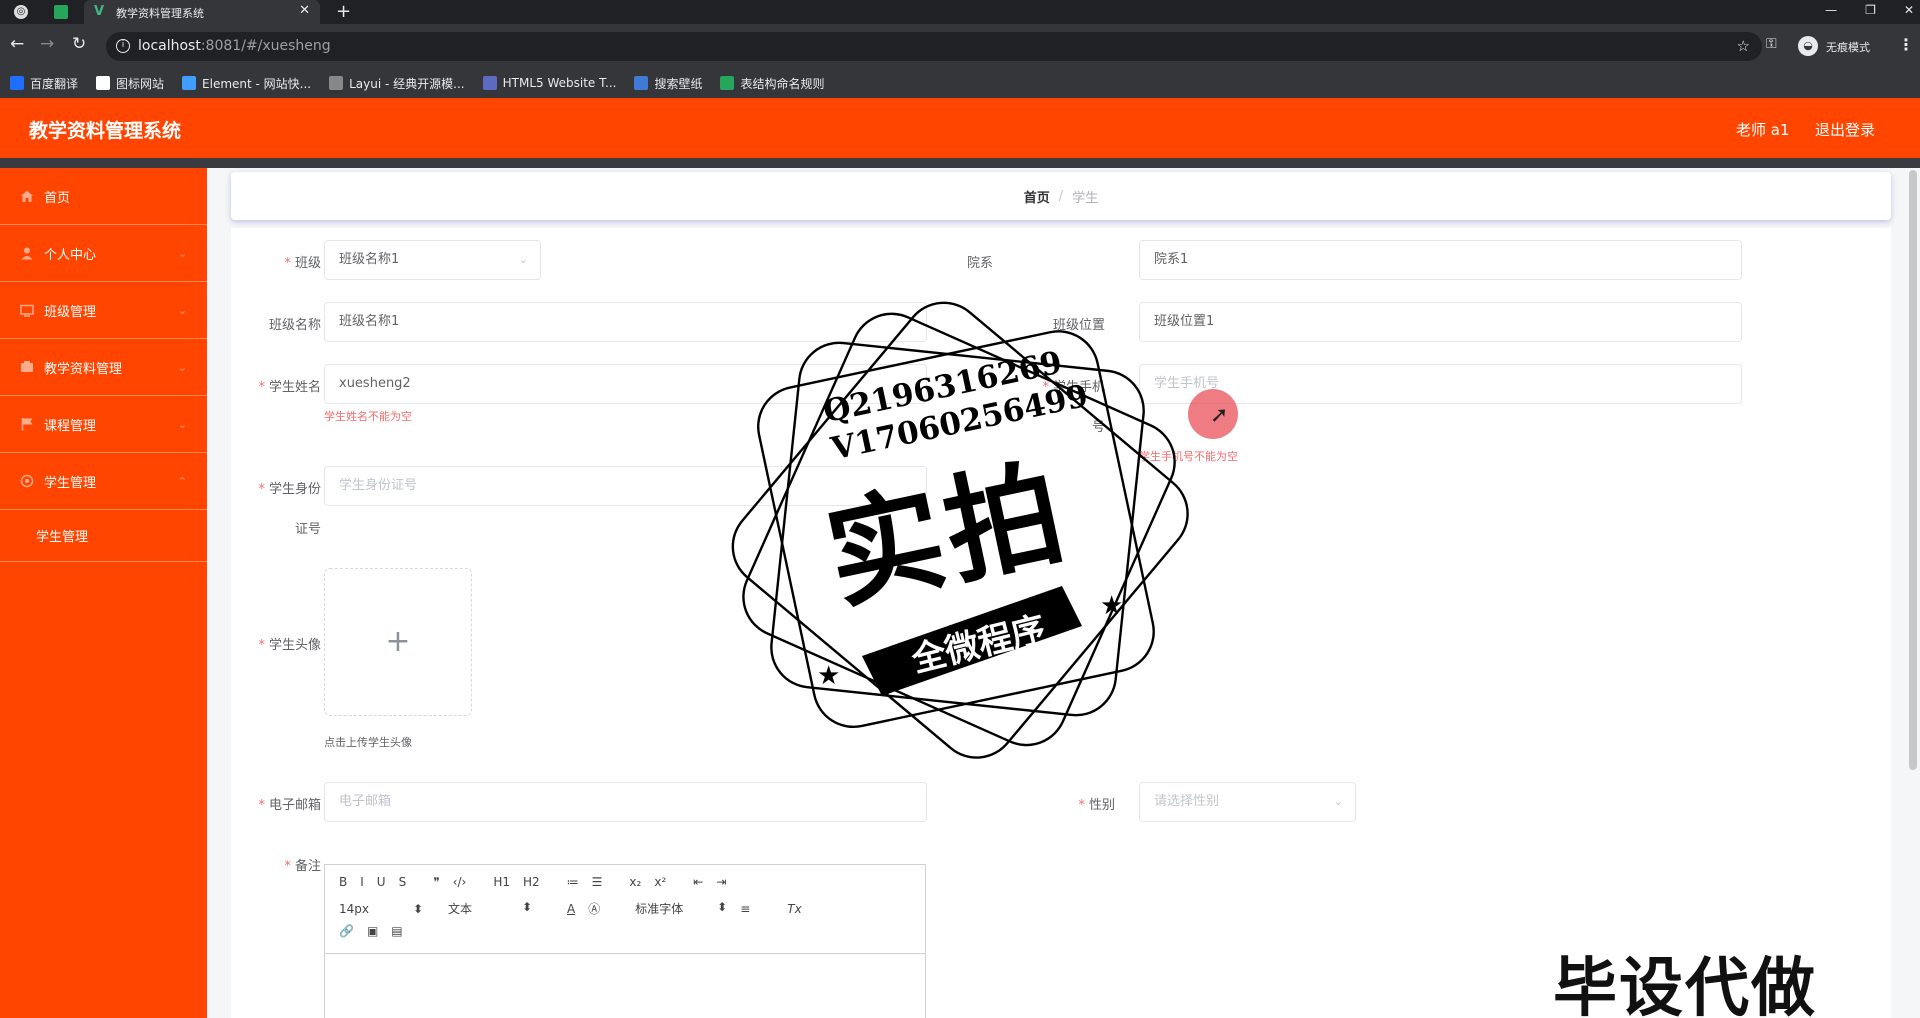 Image resolution: width=1920 pixels, height=1018 pixels. I want to click on indent-icon: ⇥, so click(721, 882).